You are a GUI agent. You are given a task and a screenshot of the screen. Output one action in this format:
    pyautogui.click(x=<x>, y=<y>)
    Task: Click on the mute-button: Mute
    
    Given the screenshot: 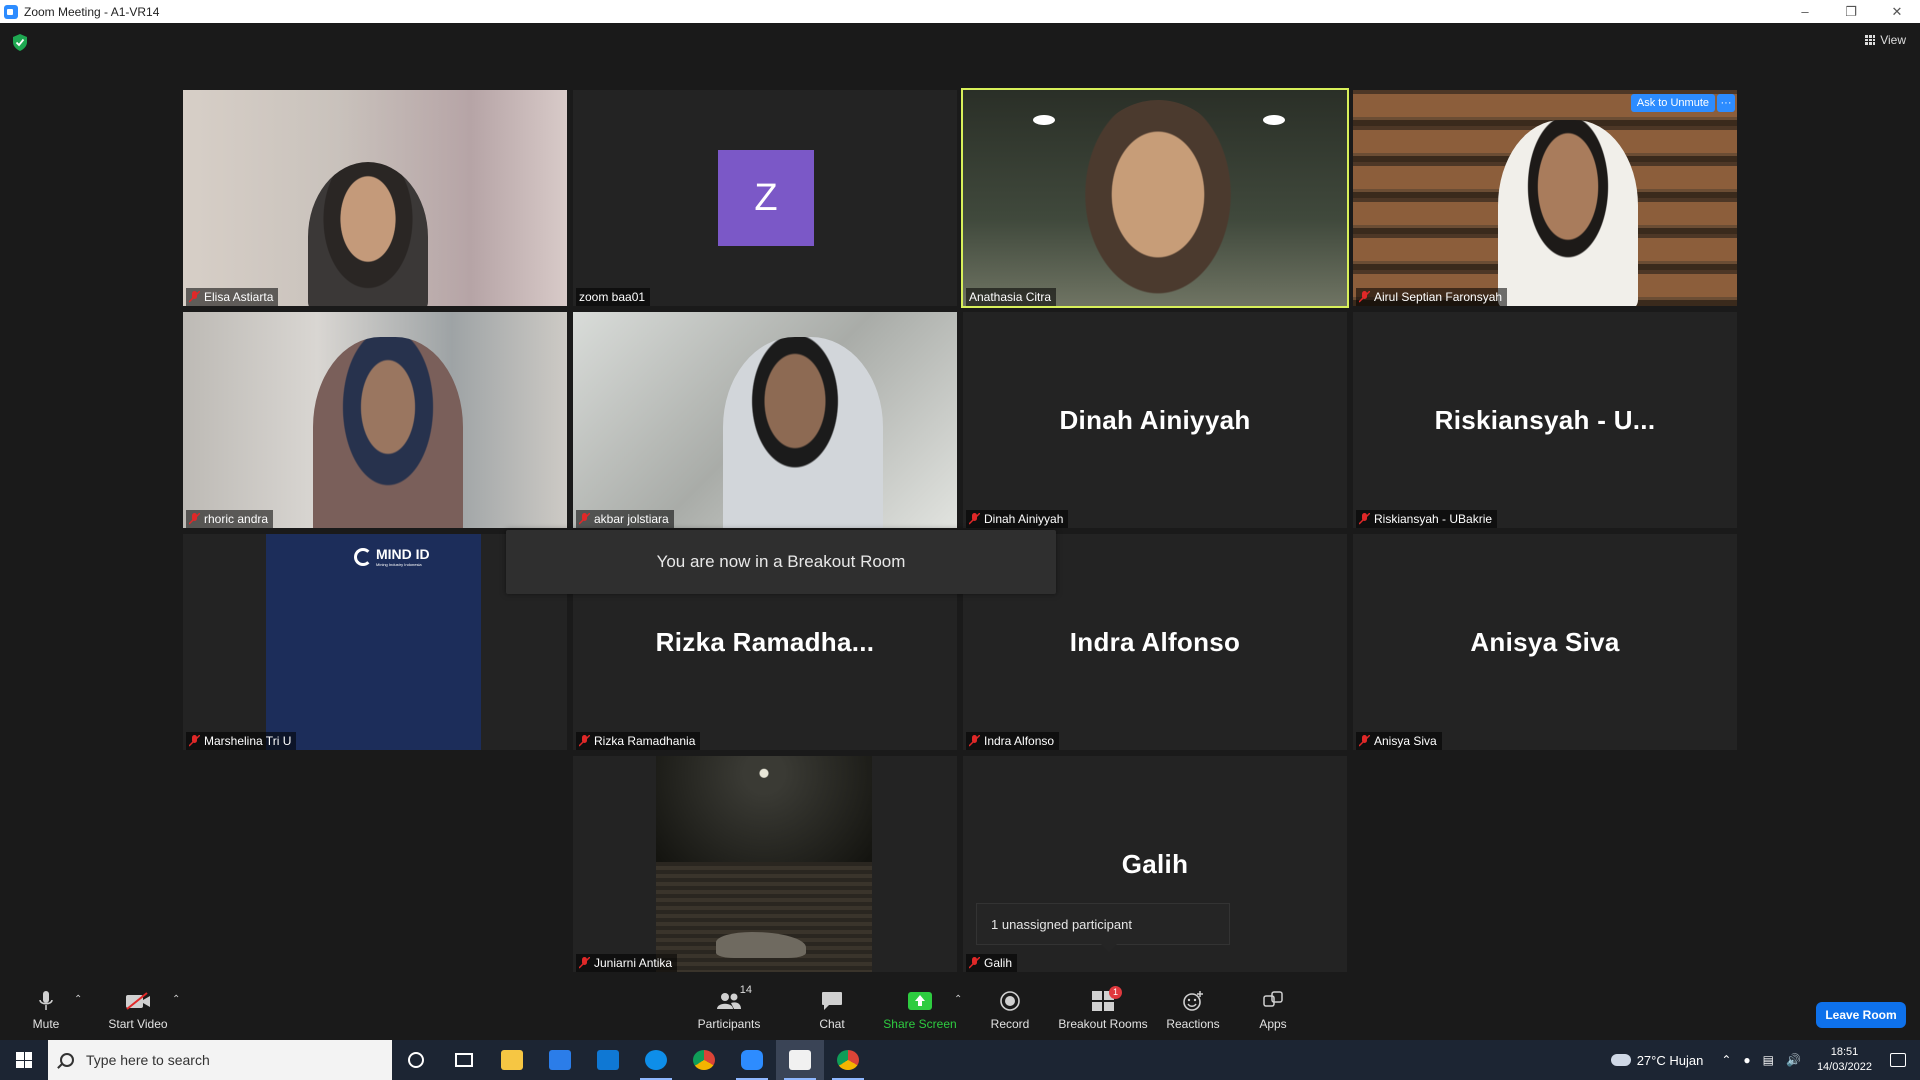 What is the action you would take?
    pyautogui.click(x=46, y=1010)
    